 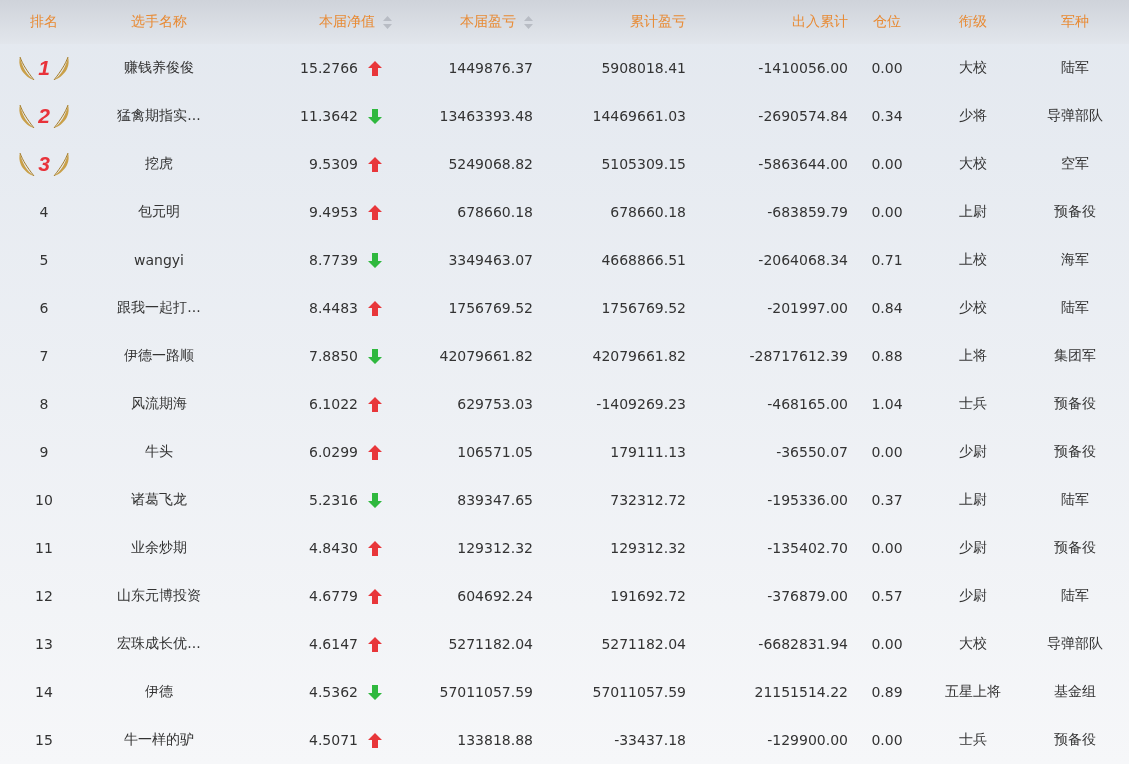 What do you see at coordinates (494, 740) in the screenshot?
I see `period-pnl: 133818.88` at bounding box center [494, 740].